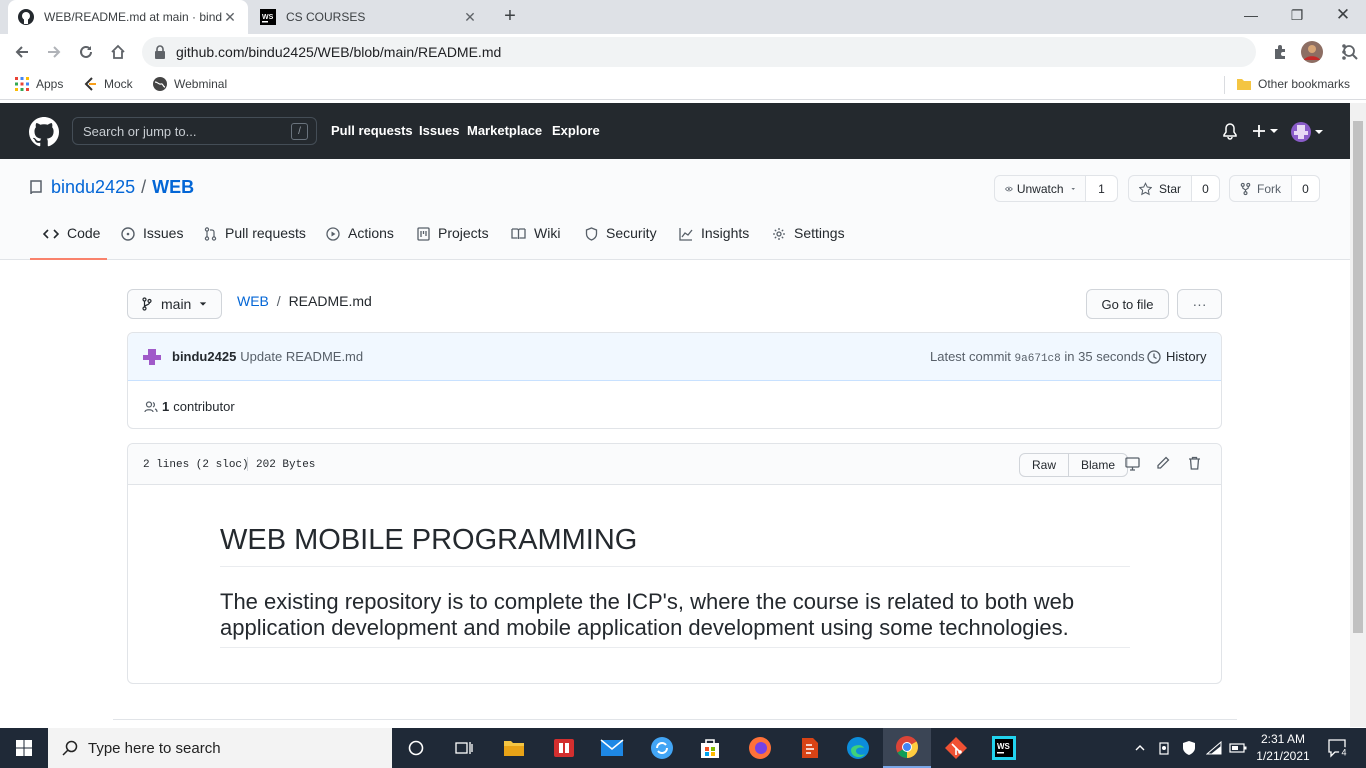  What do you see at coordinates (416, 748) in the screenshot?
I see `cortana-icon` at bounding box center [416, 748].